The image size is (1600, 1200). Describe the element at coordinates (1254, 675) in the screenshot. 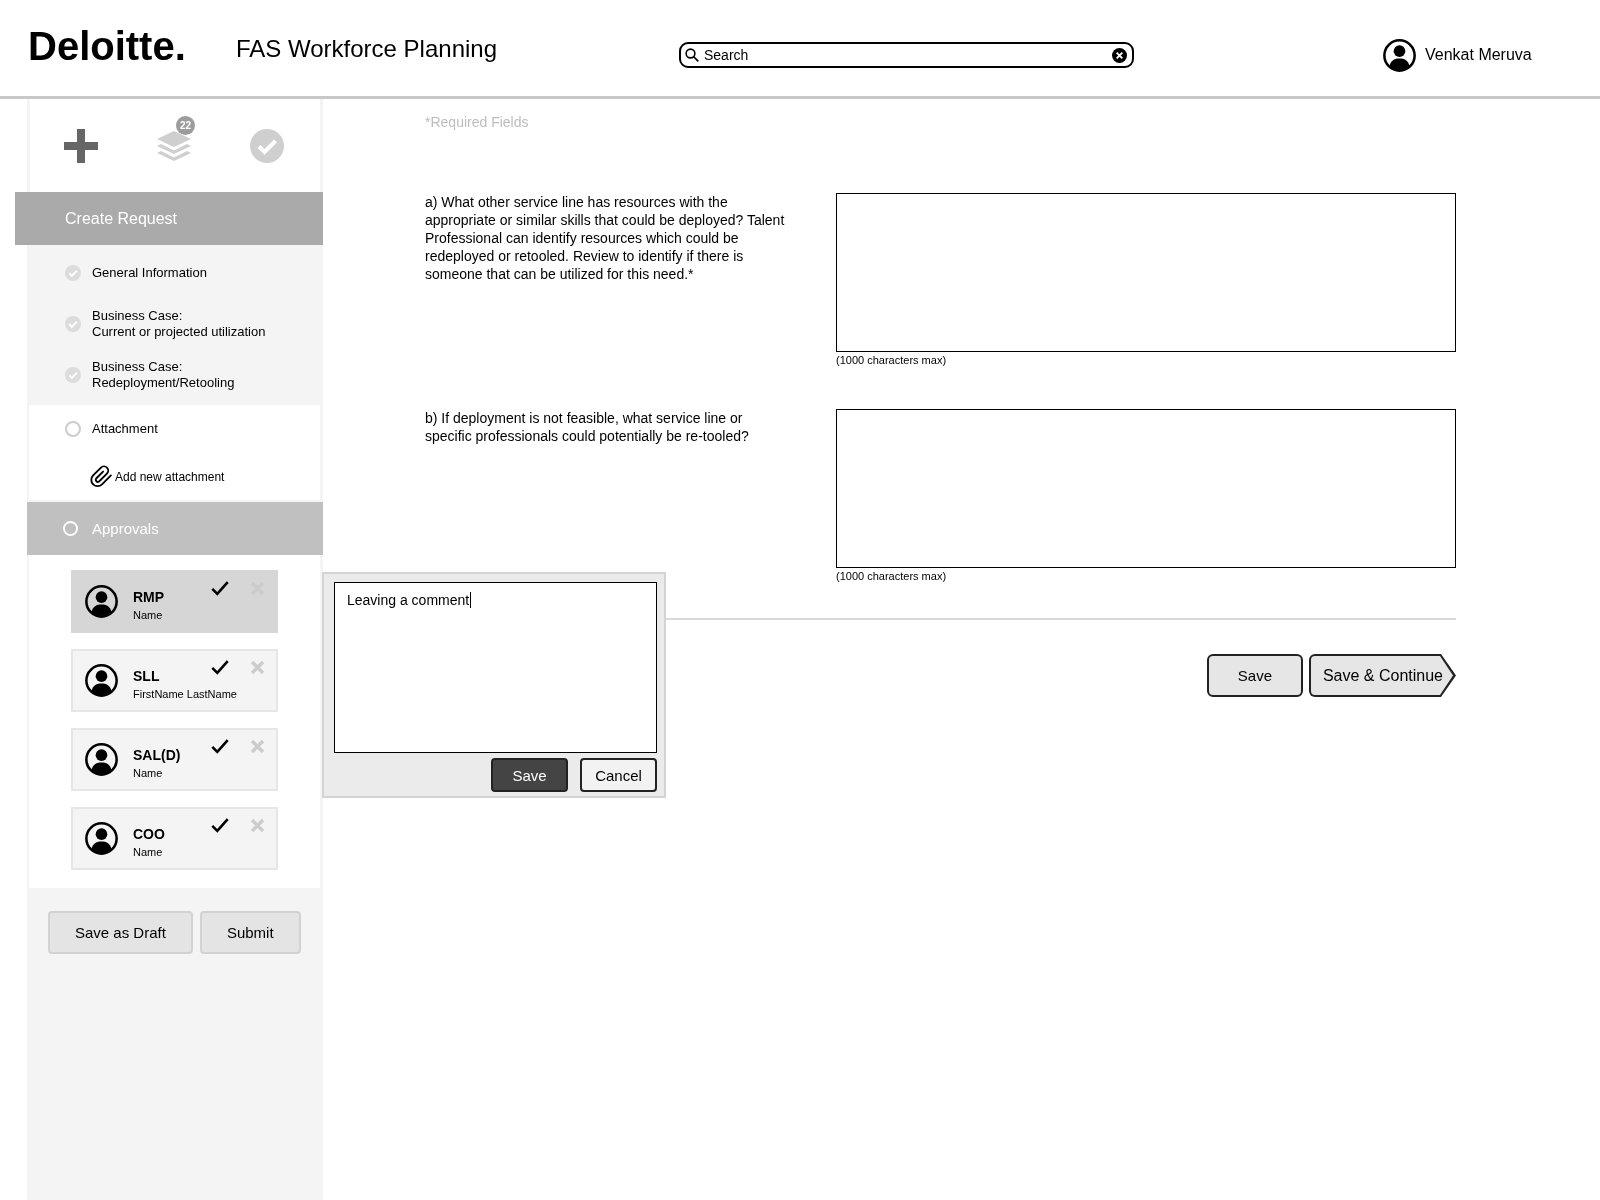

I see `action-button: Save` at that location.